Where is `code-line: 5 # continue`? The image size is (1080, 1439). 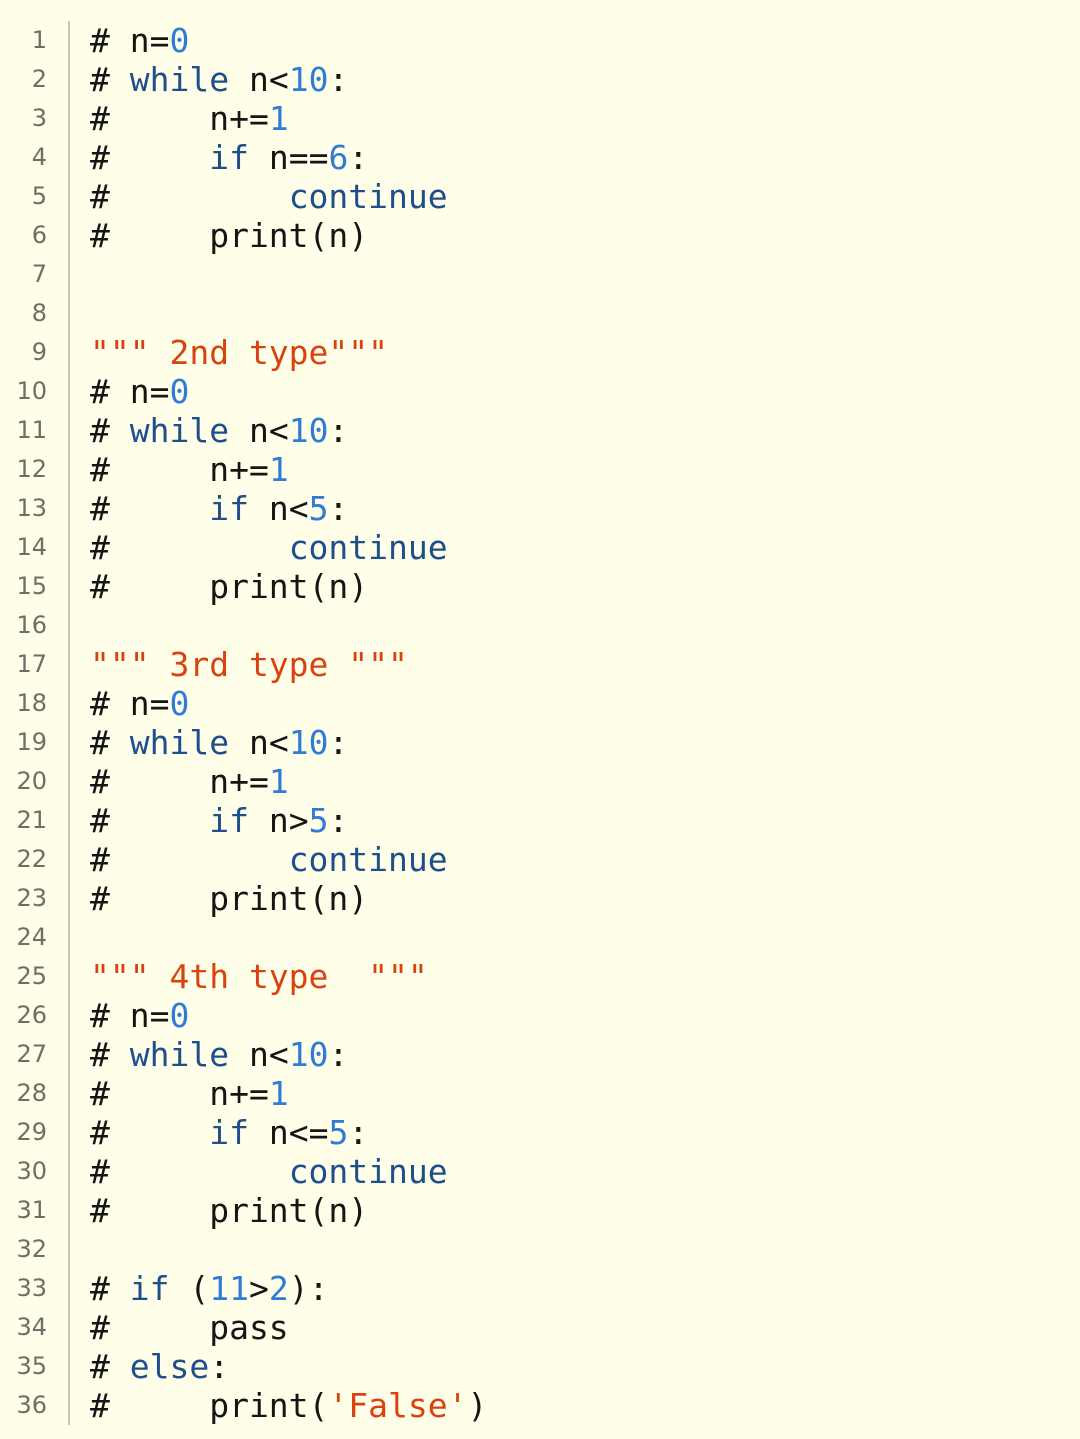 code-line: 5 # continue is located at coordinates (540, 196).